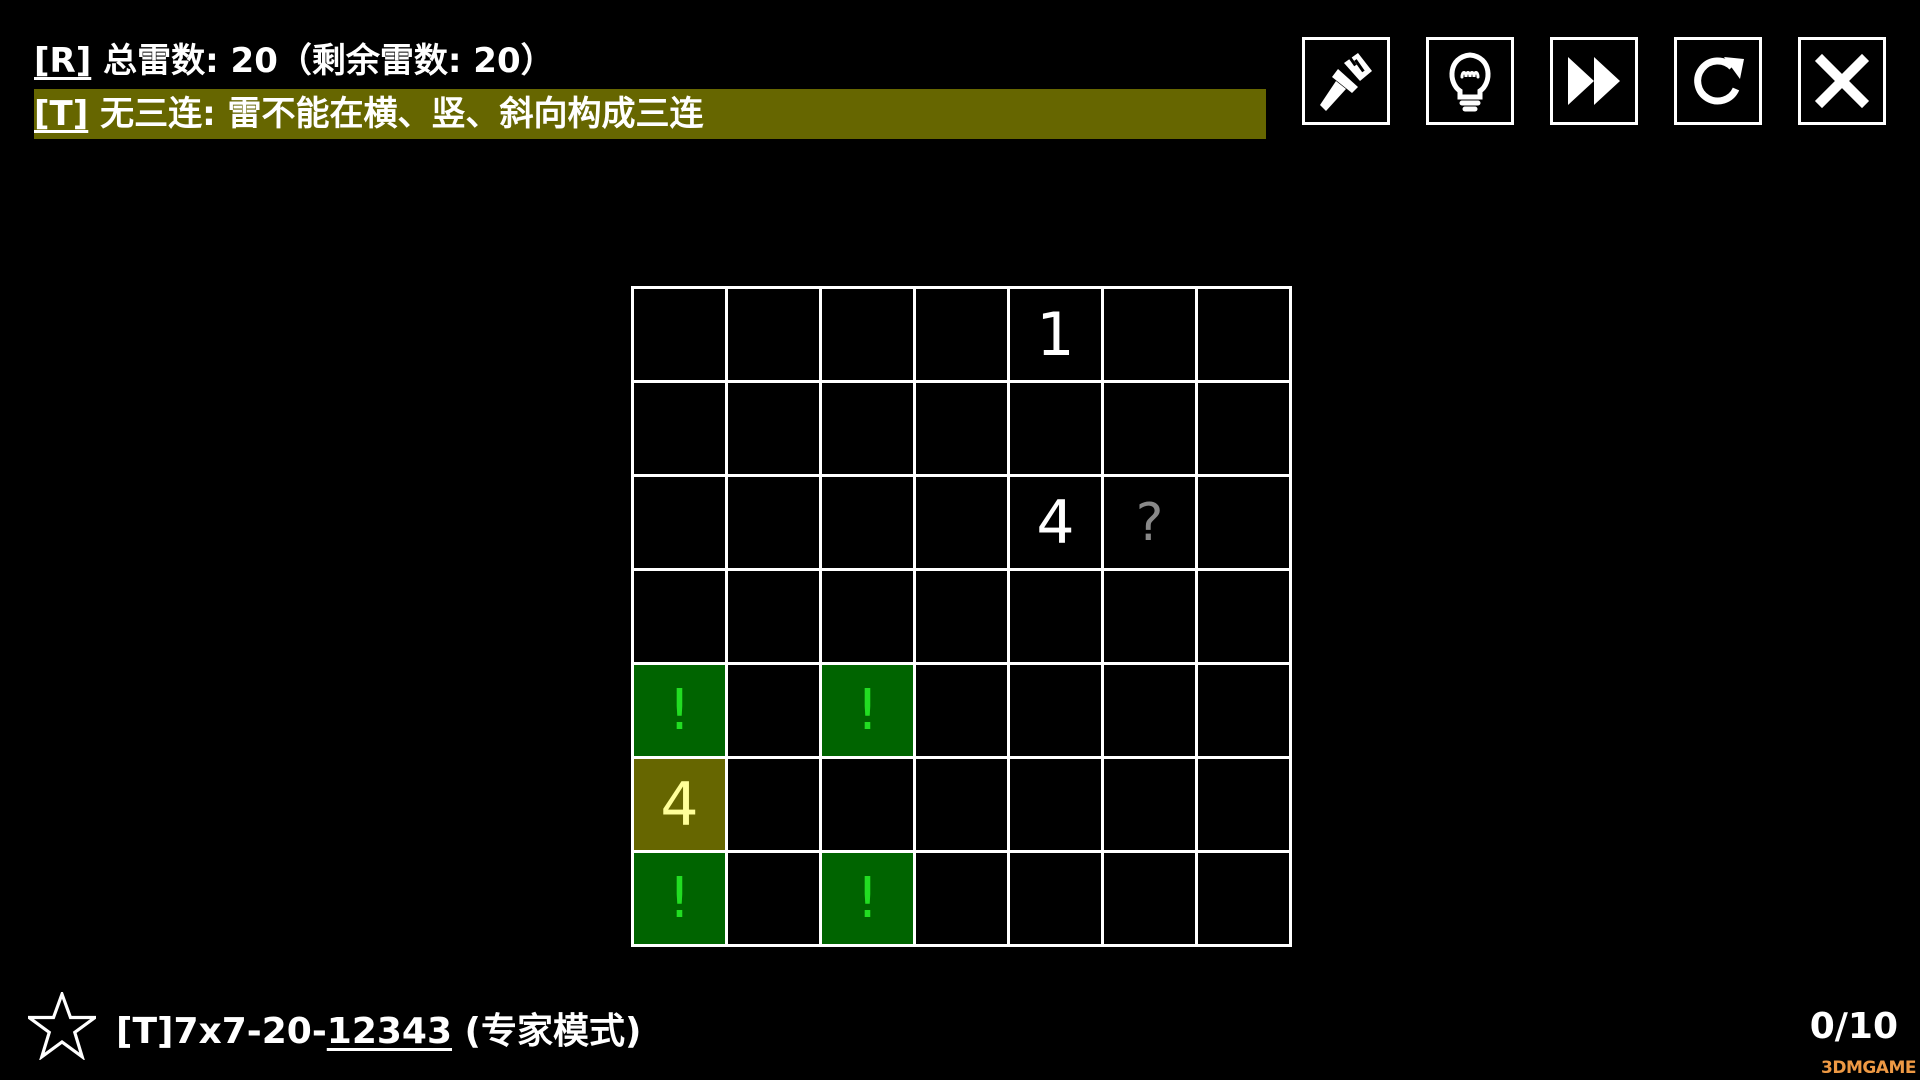 The height and width of the screenshot is (1080, 1920). I want to click on rule-no-three-text: 无三连: 雷不能在横、竖、斜向构成三连, so click(396, 114).